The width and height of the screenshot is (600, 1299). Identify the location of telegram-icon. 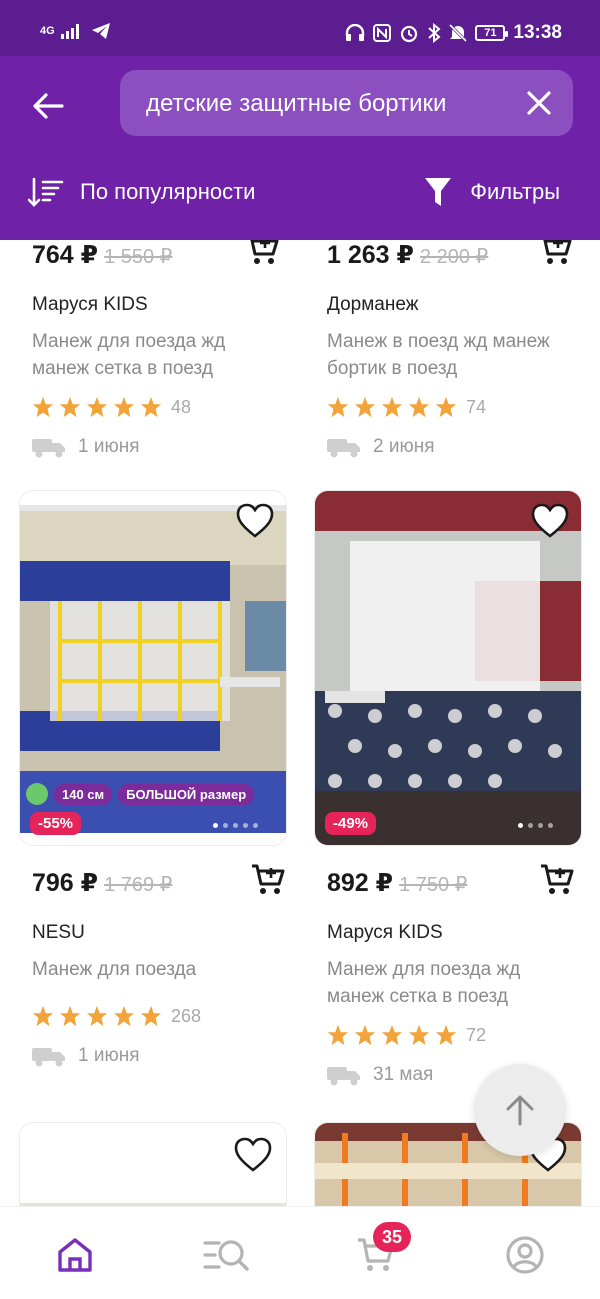
(100, 31).